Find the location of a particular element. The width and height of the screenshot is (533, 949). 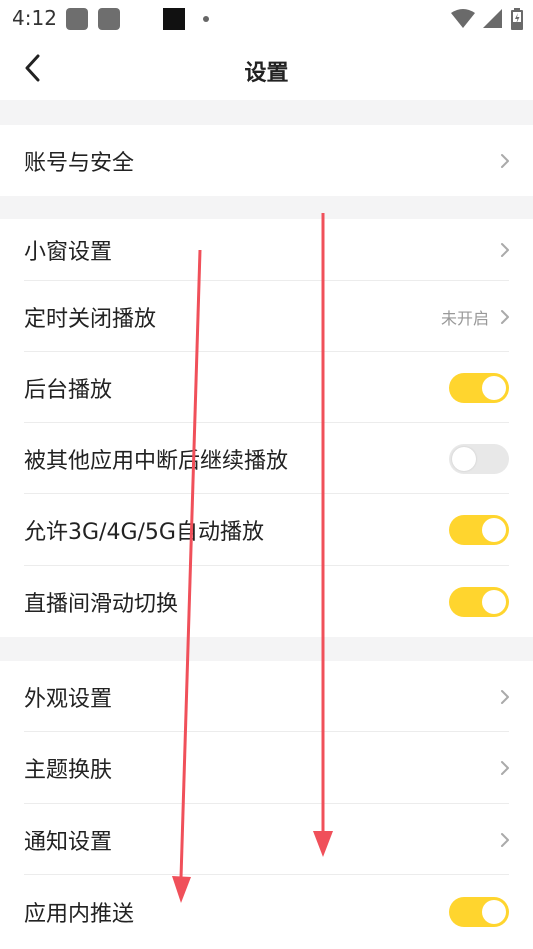

live-swipe-toggle is located at coordinates (479, 601).